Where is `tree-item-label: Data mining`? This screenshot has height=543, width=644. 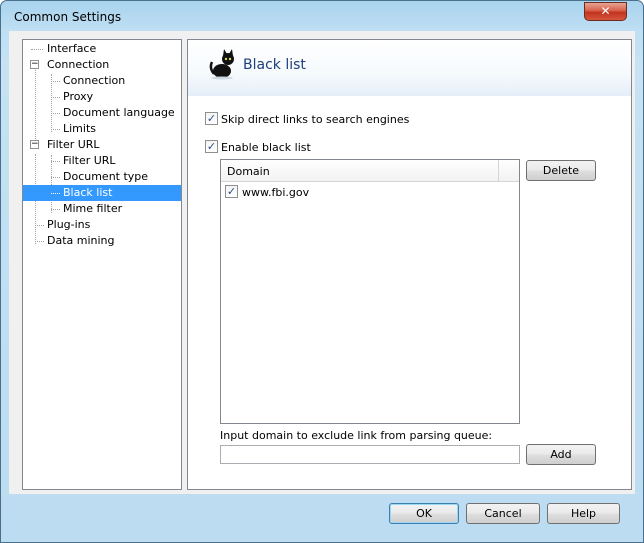
tree-item-label: Data mining is located at coordinates (81, 240).